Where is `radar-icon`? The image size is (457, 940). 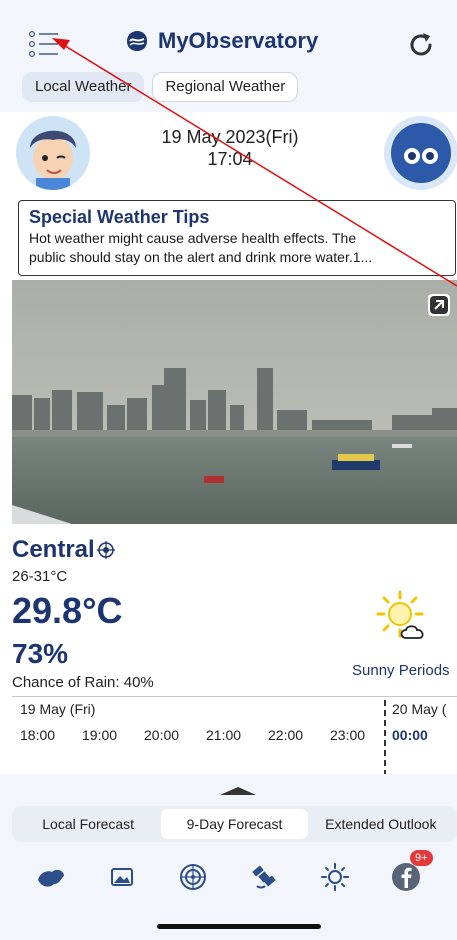
radar-icon is located at coordinates (193, 877).